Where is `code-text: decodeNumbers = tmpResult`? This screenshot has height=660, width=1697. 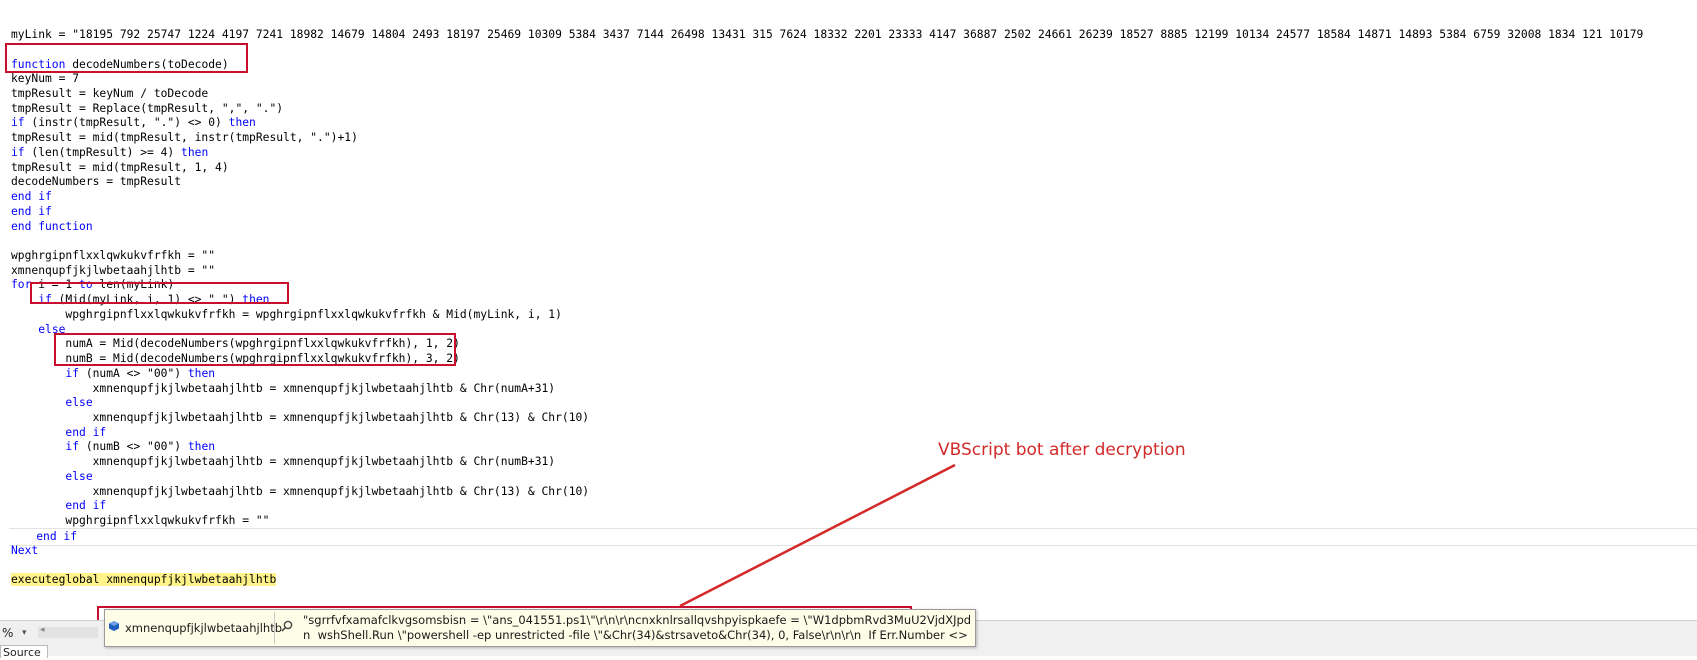
code-text: decodeNumbers = tmpResult is located at coordinates (96, 182).